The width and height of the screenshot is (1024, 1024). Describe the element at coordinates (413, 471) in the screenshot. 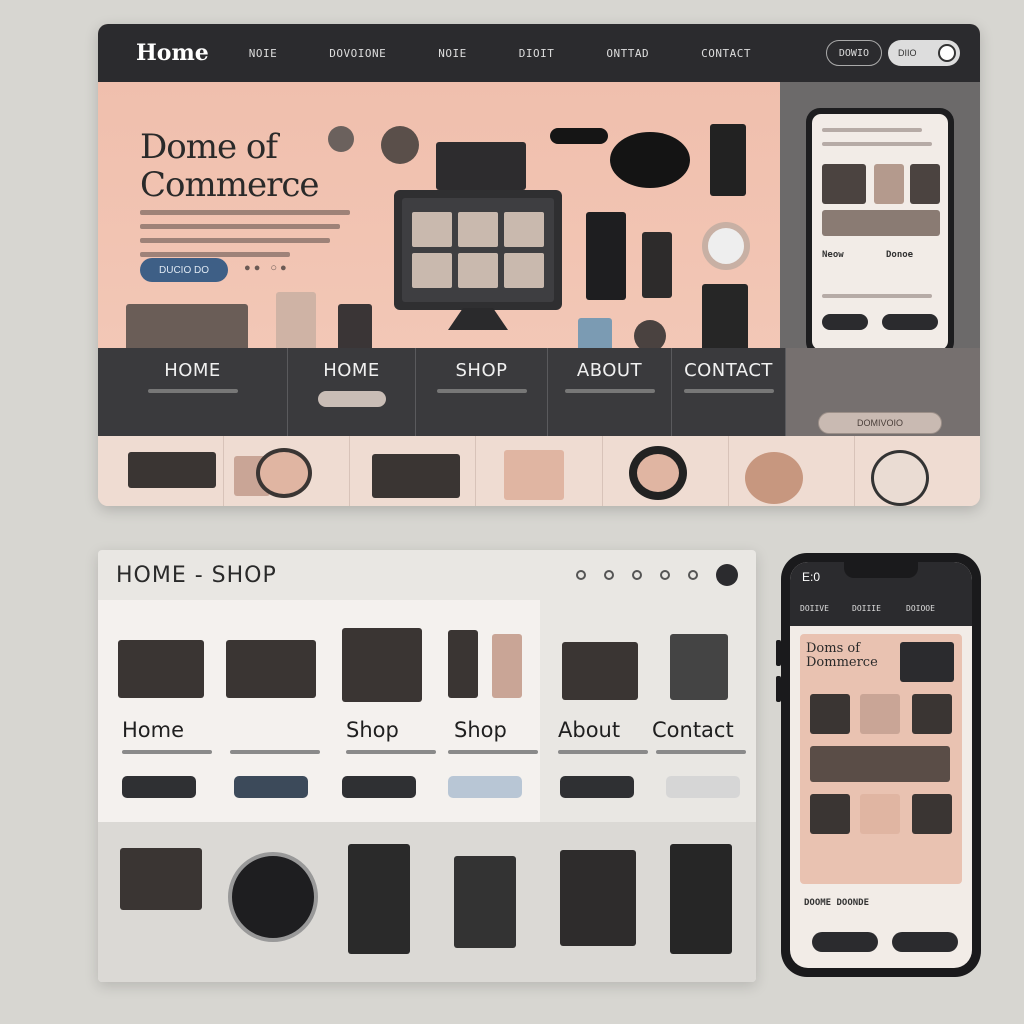

I see `product-slot-bags` at that location.